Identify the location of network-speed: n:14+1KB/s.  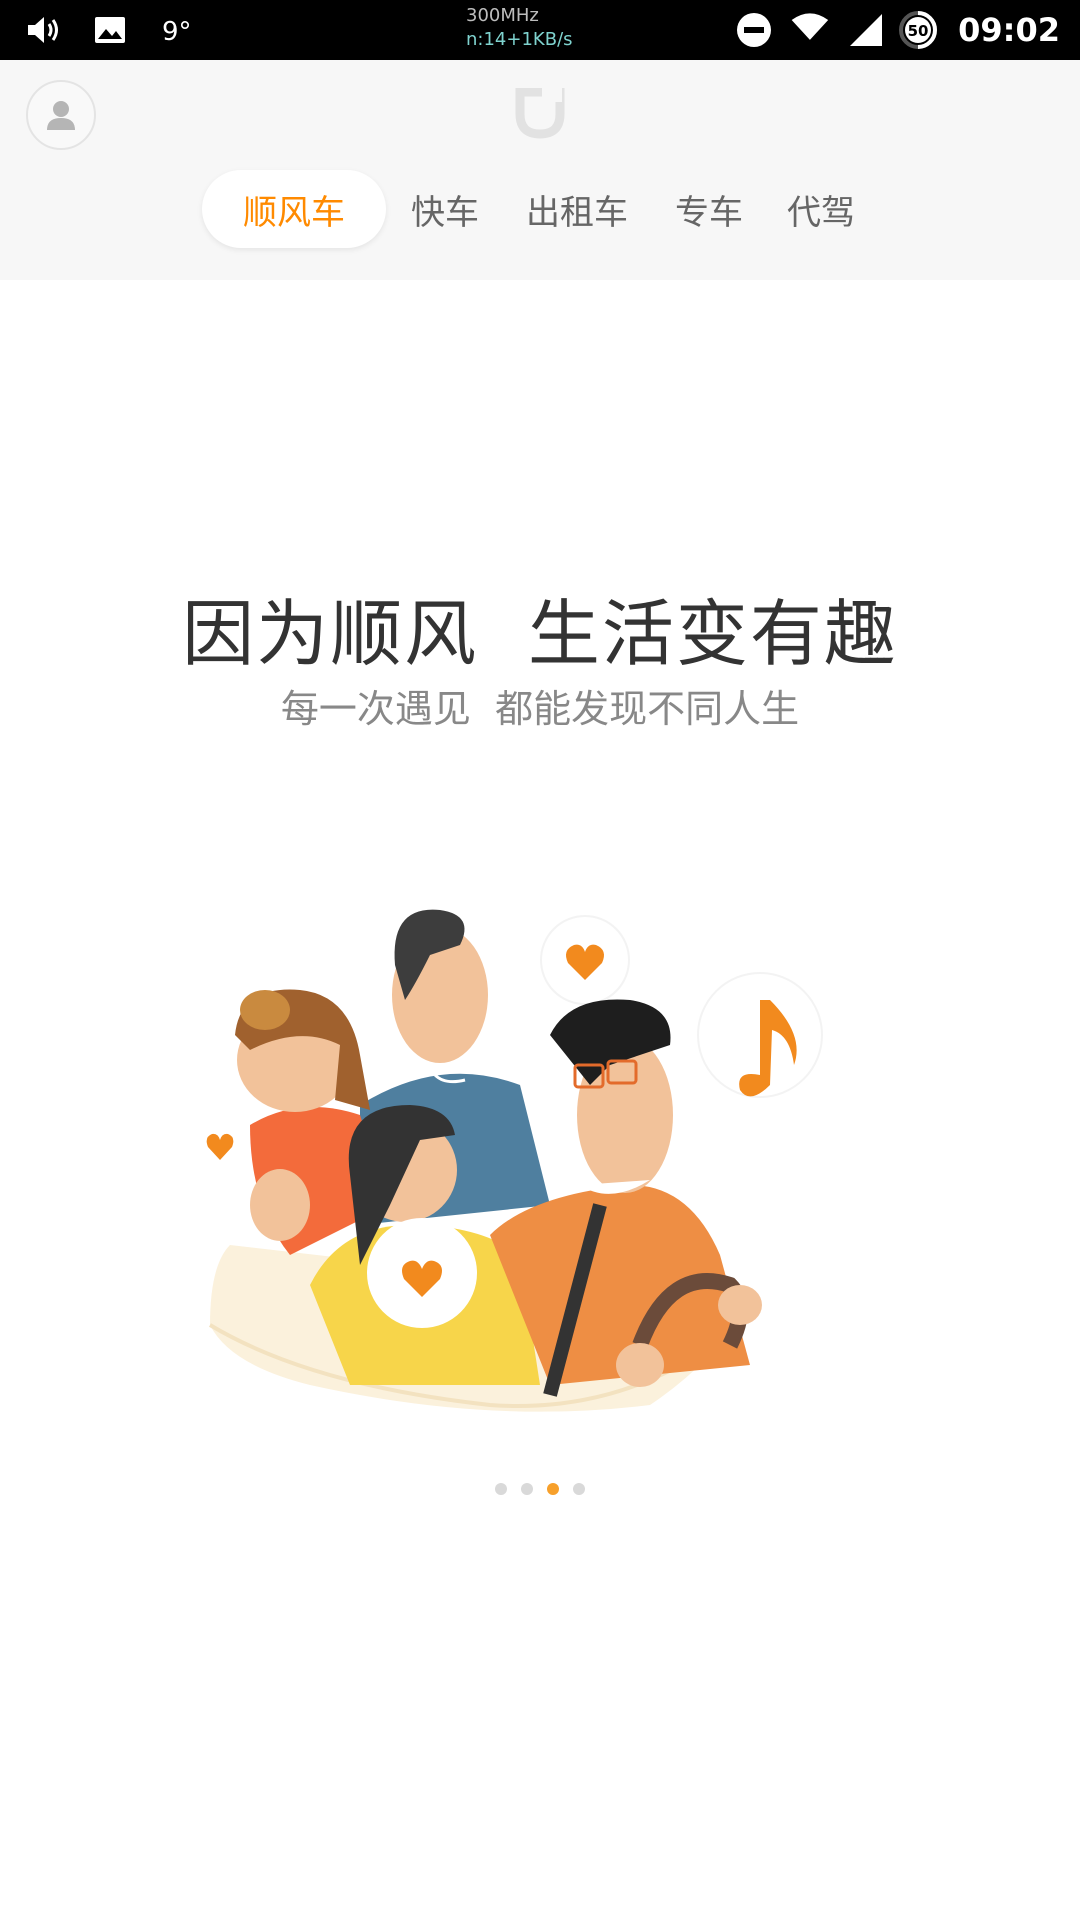
(519, 39).